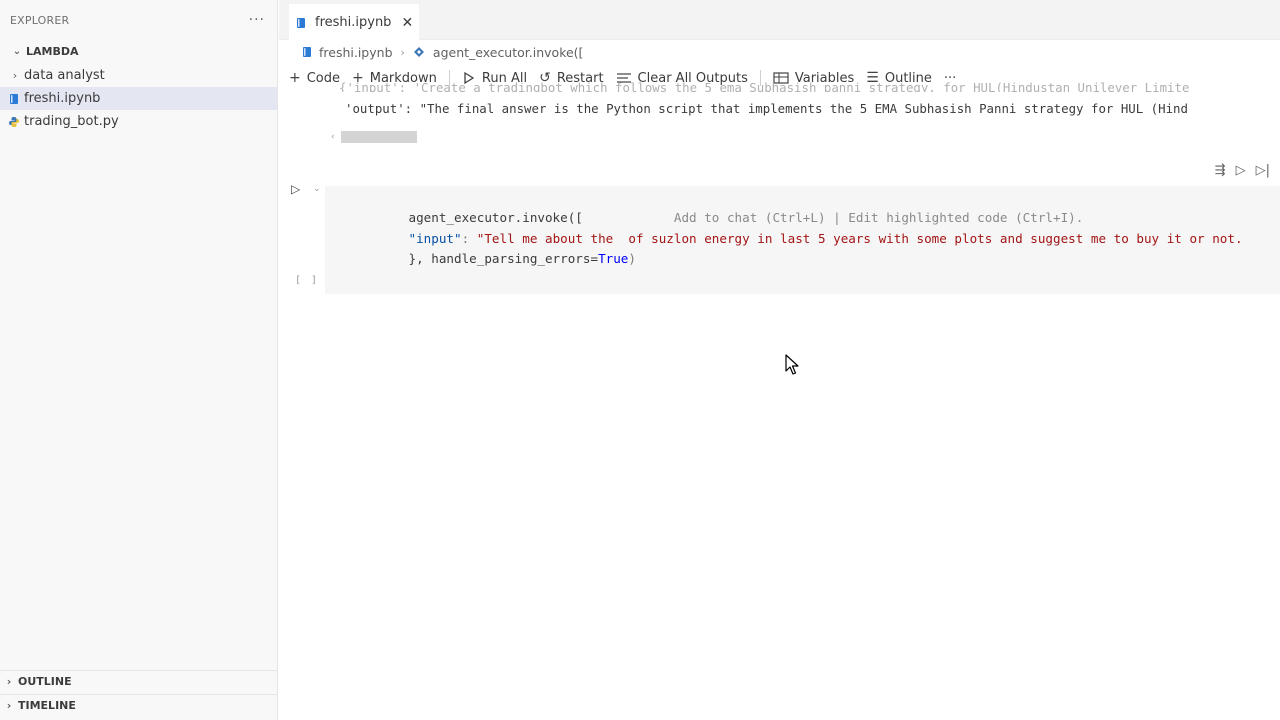  What do you see at coordinates (613, 258) in the screenshot?
I see `code-constant: True` at bounding box center [613, 258].